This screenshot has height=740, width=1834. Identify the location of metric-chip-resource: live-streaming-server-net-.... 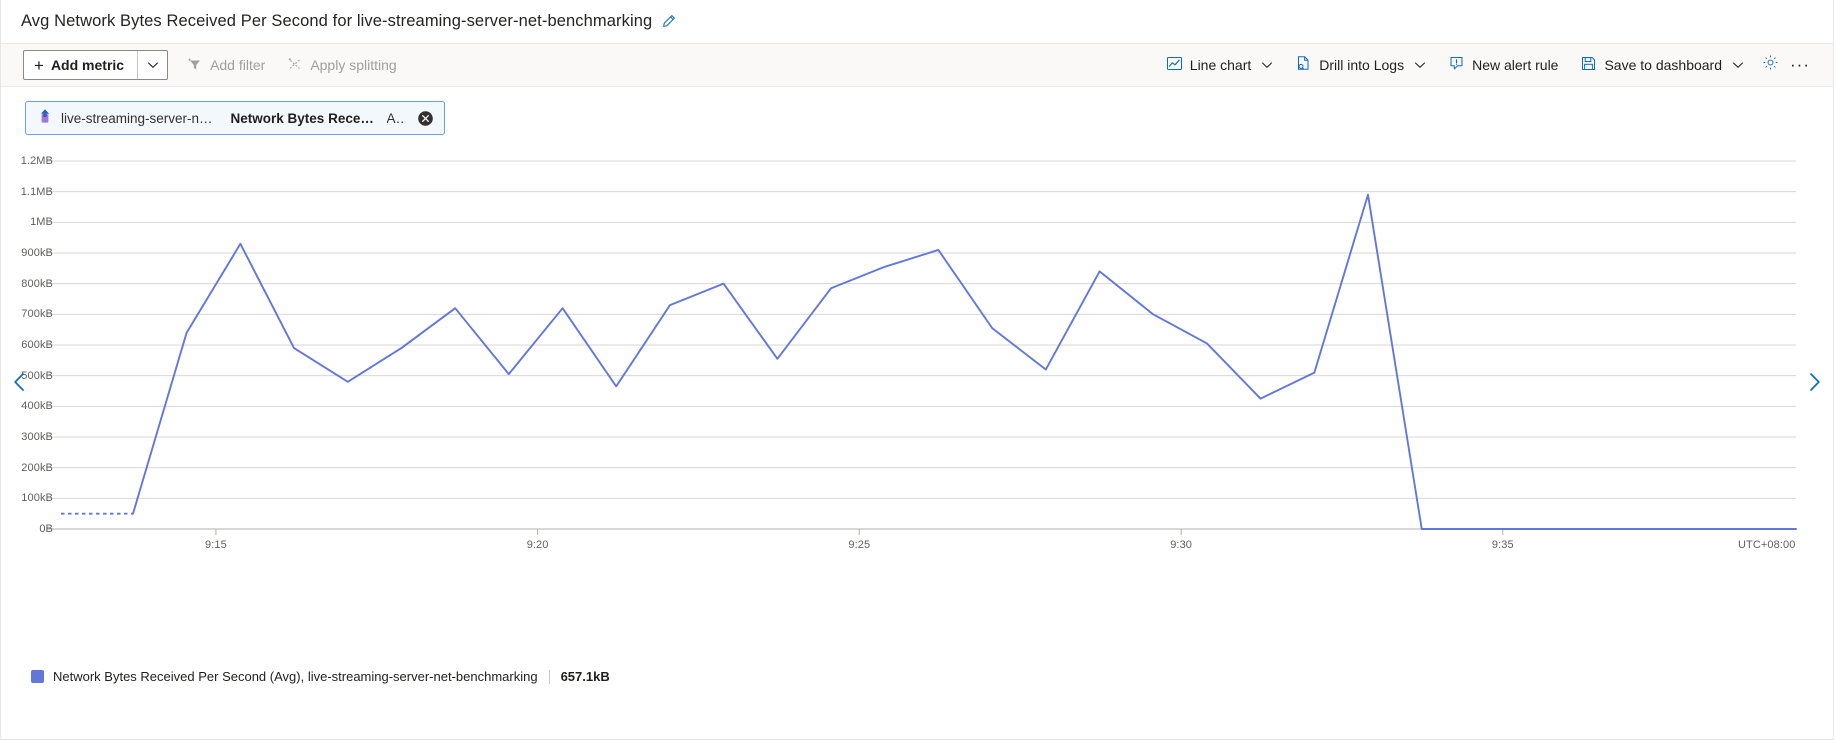
(140, 118).